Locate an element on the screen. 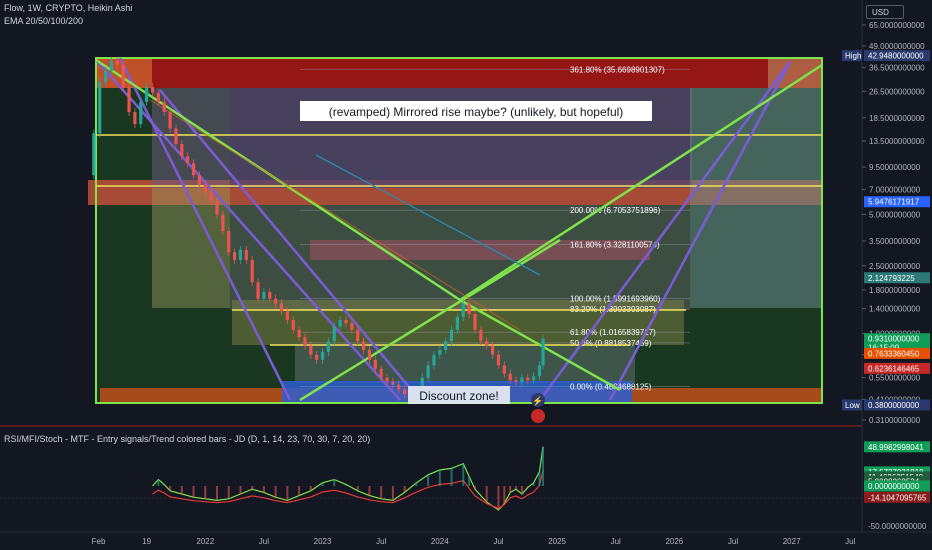 The width and height of the screenshot is (932, 550). currency-selector: USD is located at coordinates (885, 12).